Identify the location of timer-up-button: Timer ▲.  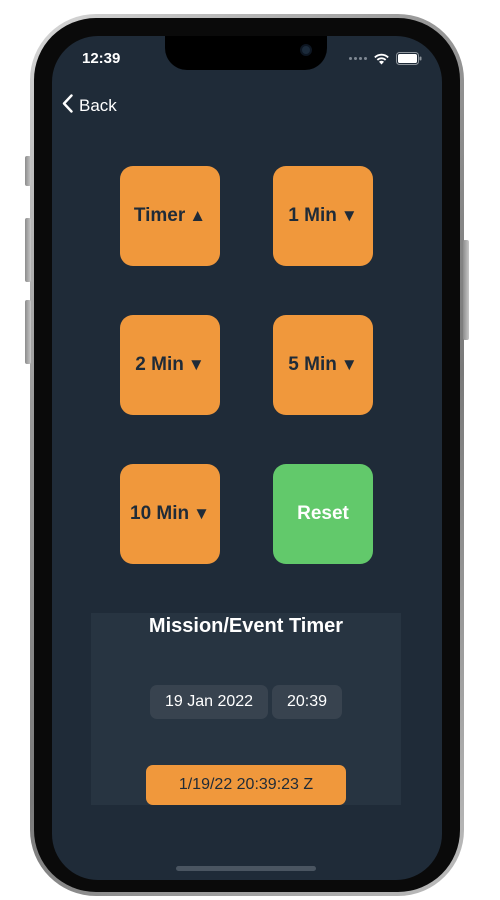
(170, 216).